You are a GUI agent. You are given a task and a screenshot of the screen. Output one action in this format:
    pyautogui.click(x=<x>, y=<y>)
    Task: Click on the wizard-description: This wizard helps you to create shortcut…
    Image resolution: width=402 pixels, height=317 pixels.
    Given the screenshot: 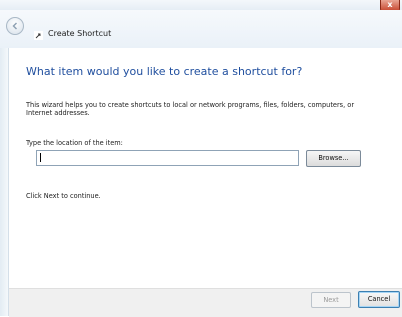 What is the action you would take?
    pyautogui.click(x=190, y=109)
    